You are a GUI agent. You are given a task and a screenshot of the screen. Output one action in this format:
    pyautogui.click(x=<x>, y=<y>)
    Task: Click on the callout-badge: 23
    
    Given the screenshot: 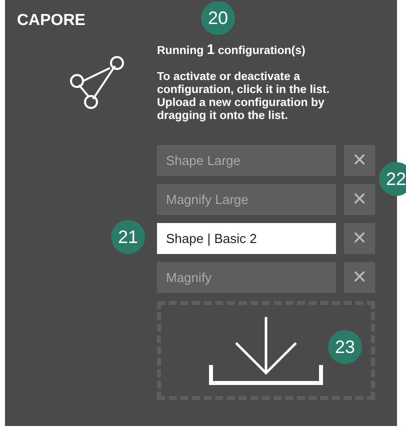 What is the action you would take?
    pyautogui.click(x=345, y=347)
    